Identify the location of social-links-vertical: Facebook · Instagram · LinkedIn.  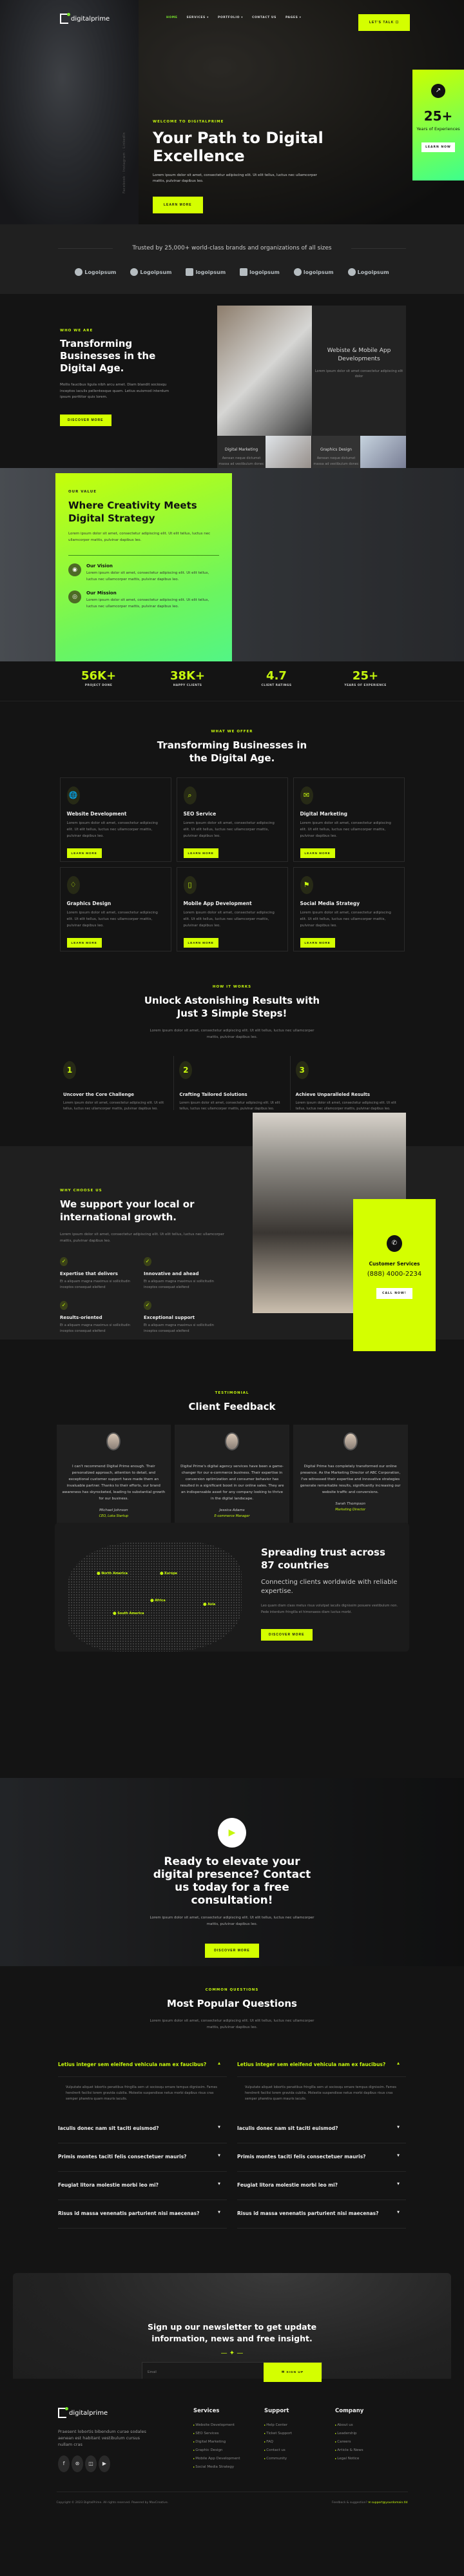
(124, 162).